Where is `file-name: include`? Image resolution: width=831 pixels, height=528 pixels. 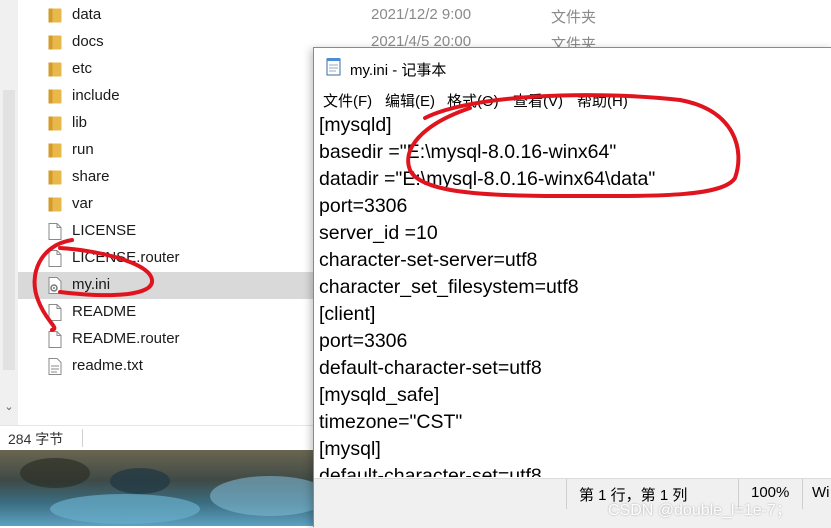 file-name: include is located at coordinates (96, 95).